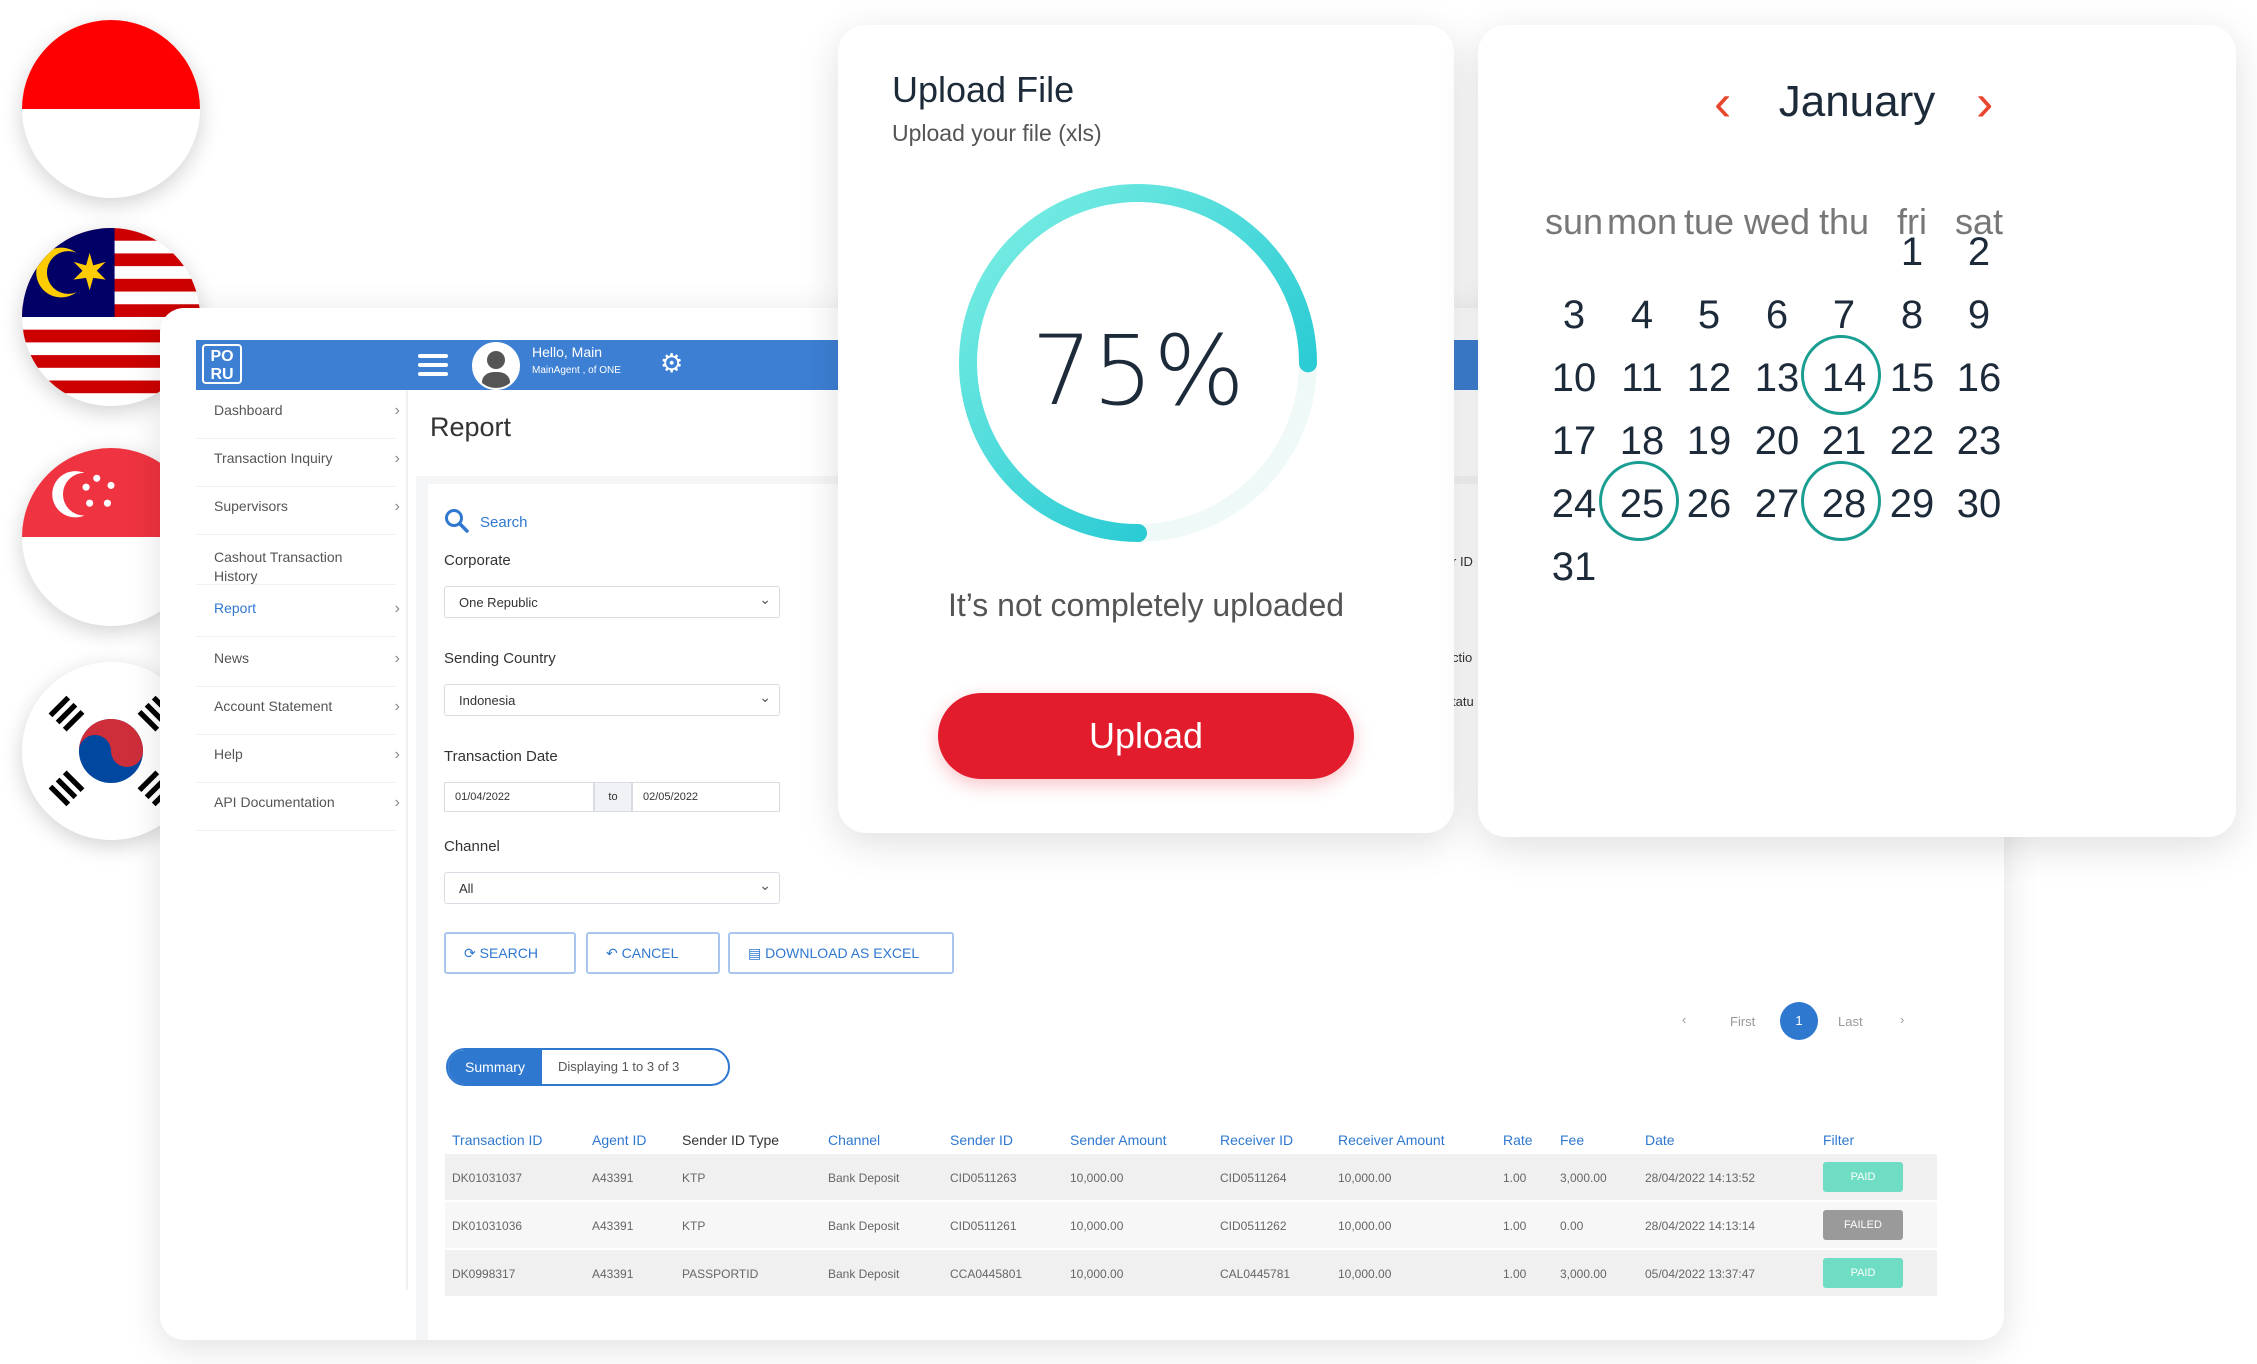 Image resolution: width=2257 pixels, height=1364 pixels. I want to click on indonesia-flag, so click(111, 109).